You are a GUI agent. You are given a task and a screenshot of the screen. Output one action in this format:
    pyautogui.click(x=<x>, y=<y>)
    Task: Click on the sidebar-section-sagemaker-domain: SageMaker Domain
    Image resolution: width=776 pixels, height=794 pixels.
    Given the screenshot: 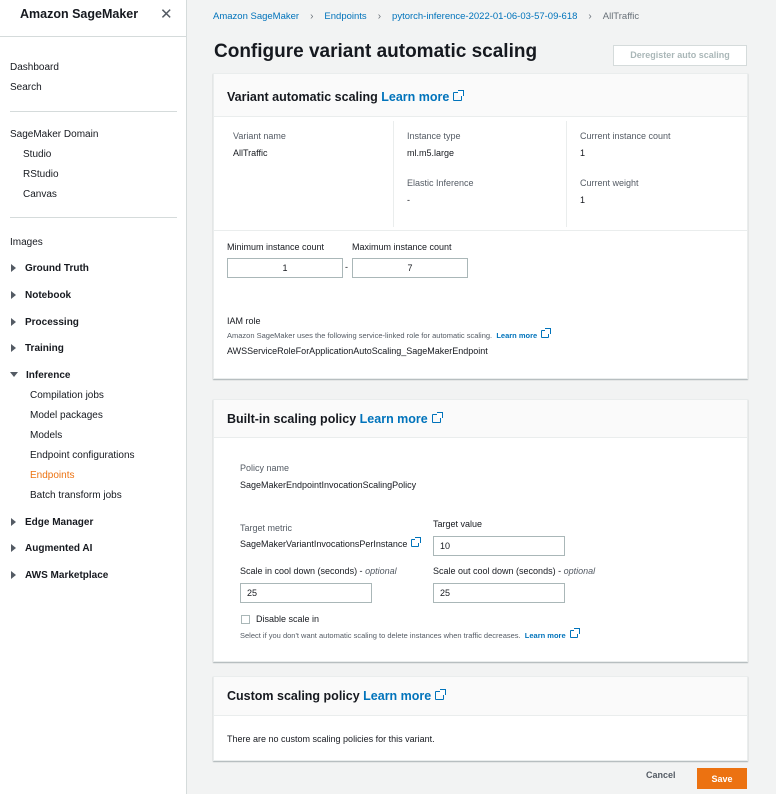 What is the action you would take?
    pyautogui.click(x=54, y=134)
    